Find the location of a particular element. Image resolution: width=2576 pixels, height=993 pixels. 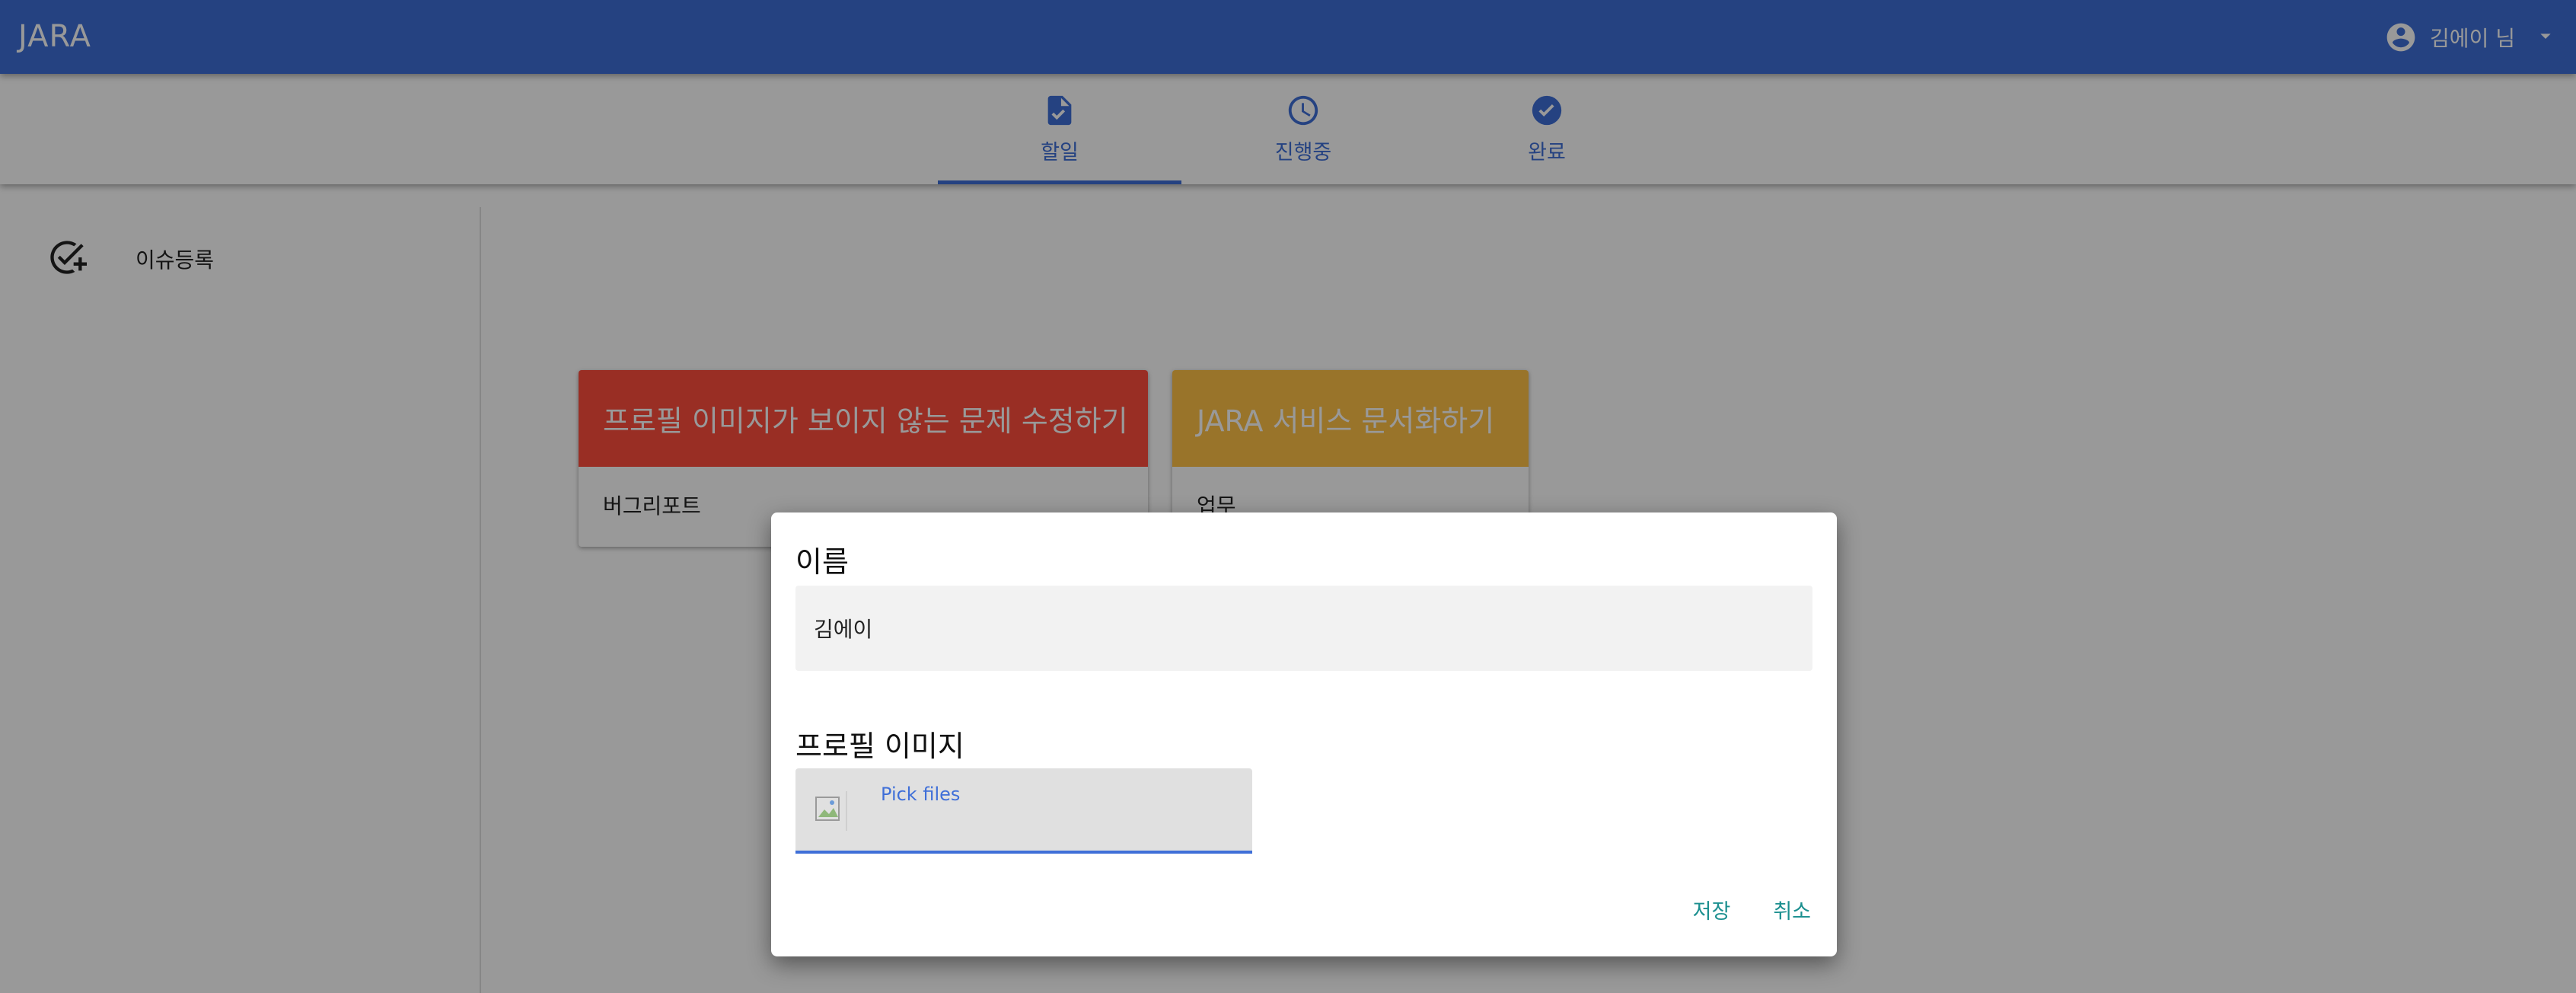

cancel-button: 취소 is located at coordinates (1792, 910).